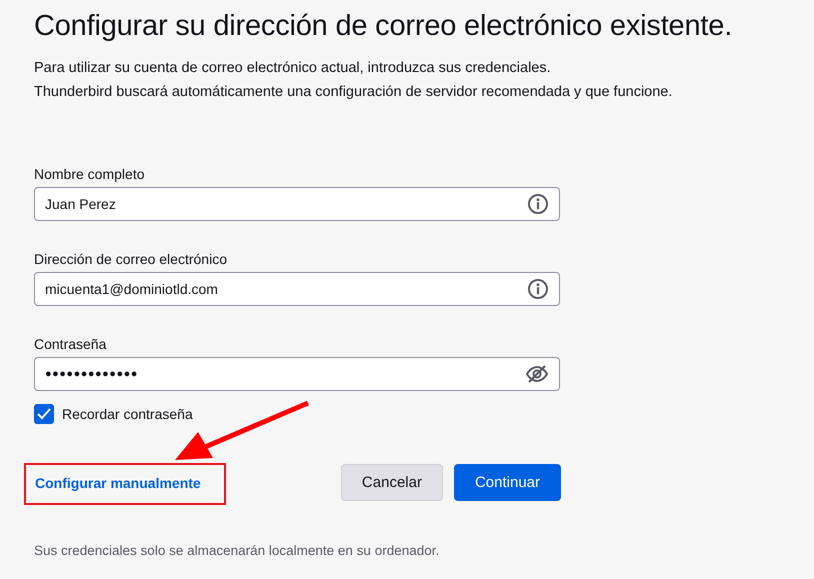 The width and height of the screenshot is (814, 579). I want to click on footer-note: Sus credenciales solo se almacenarán localmente en su ordenador., so click(237, 550).